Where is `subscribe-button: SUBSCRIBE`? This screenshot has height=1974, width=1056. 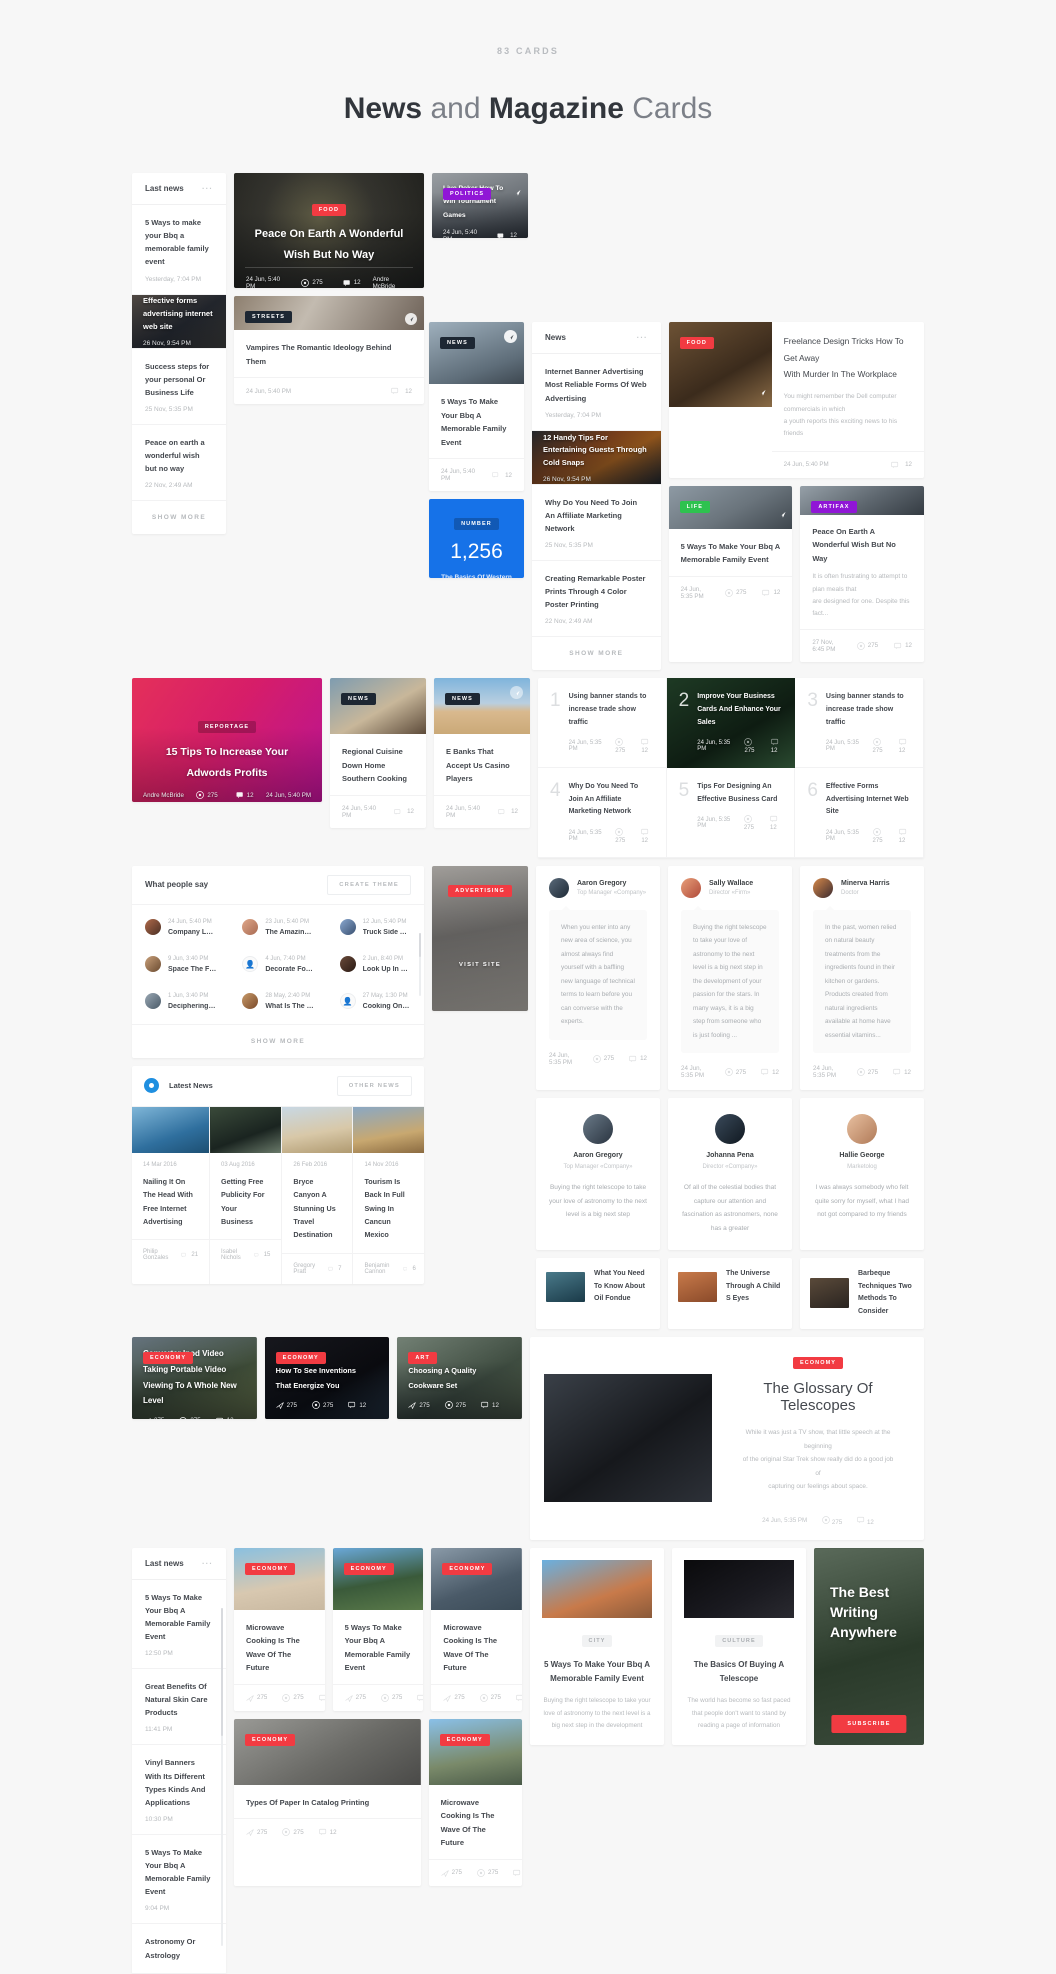
subscribe-button: SUBSCRIBE is located at coordinates (869, 1723).